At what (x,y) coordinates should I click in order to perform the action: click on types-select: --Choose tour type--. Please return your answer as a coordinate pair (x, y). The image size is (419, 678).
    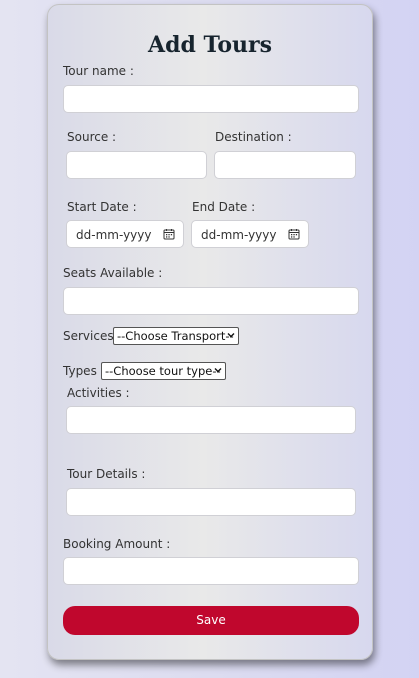
    Looking at the image, I should click on (163, 371).